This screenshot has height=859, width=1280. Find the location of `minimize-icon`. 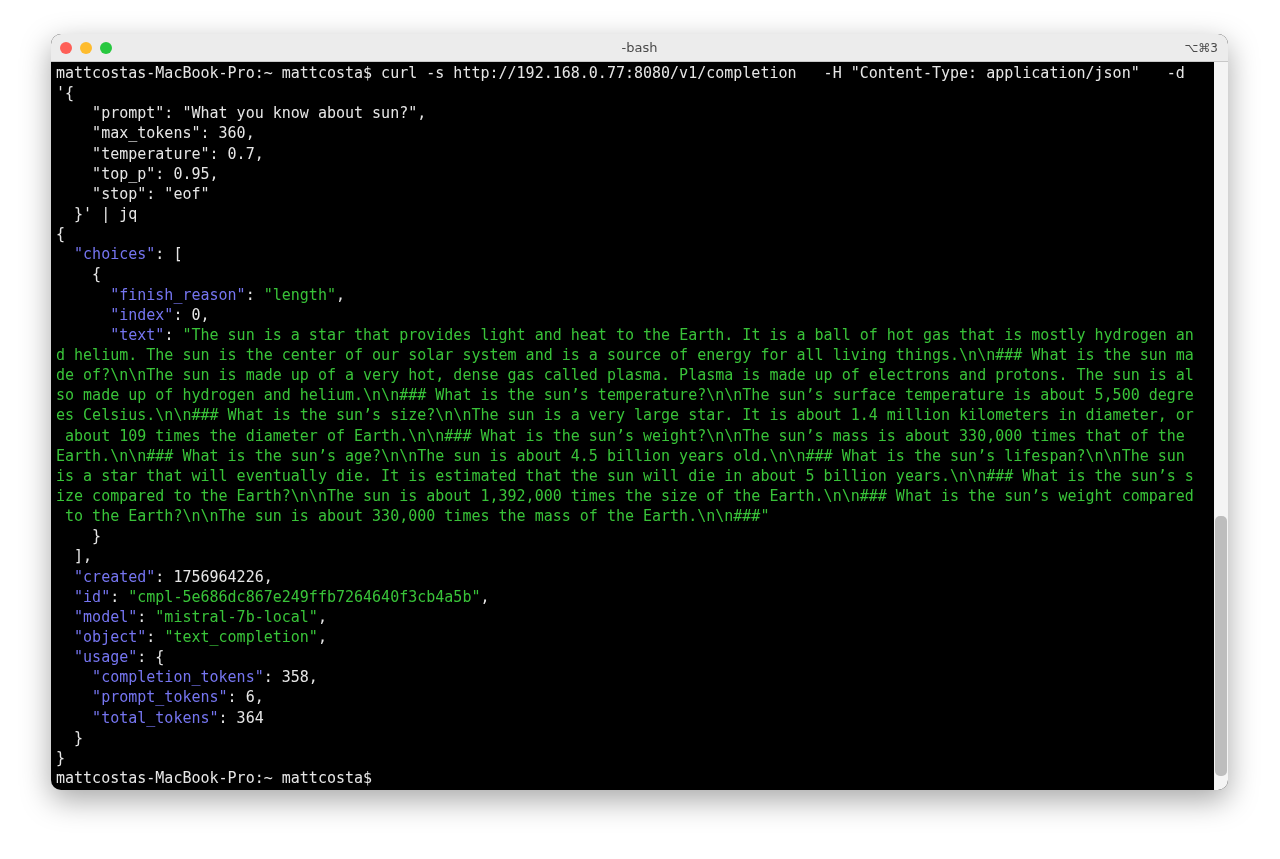

minimize-icon is located at coordinates (86, 47).